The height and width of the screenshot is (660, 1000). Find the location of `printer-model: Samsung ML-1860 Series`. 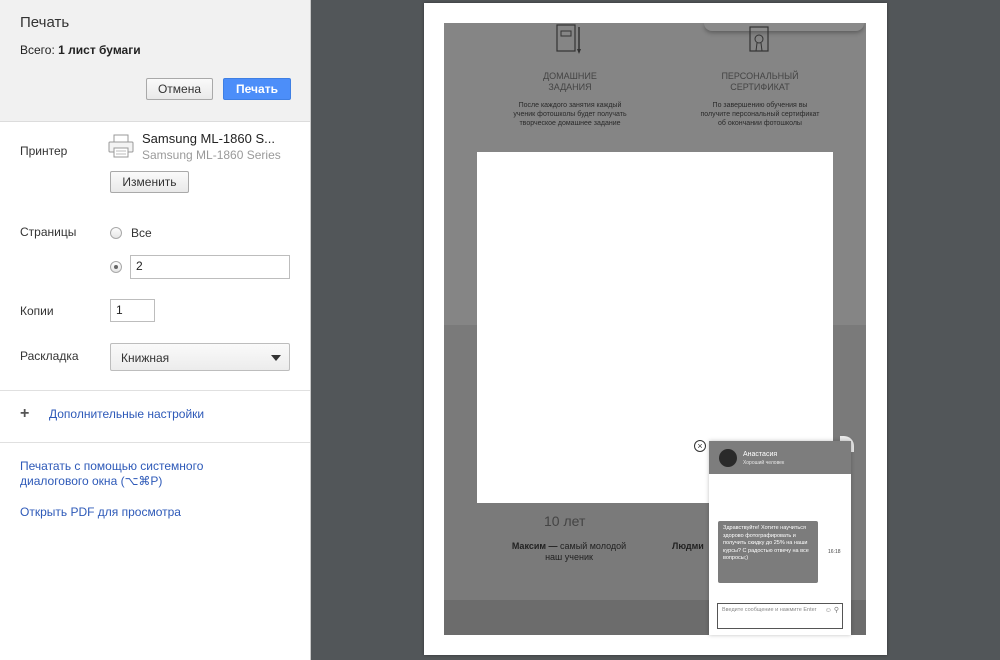

printer-model: Samsung ML-1860 Series is located at coordinates (211, 155).